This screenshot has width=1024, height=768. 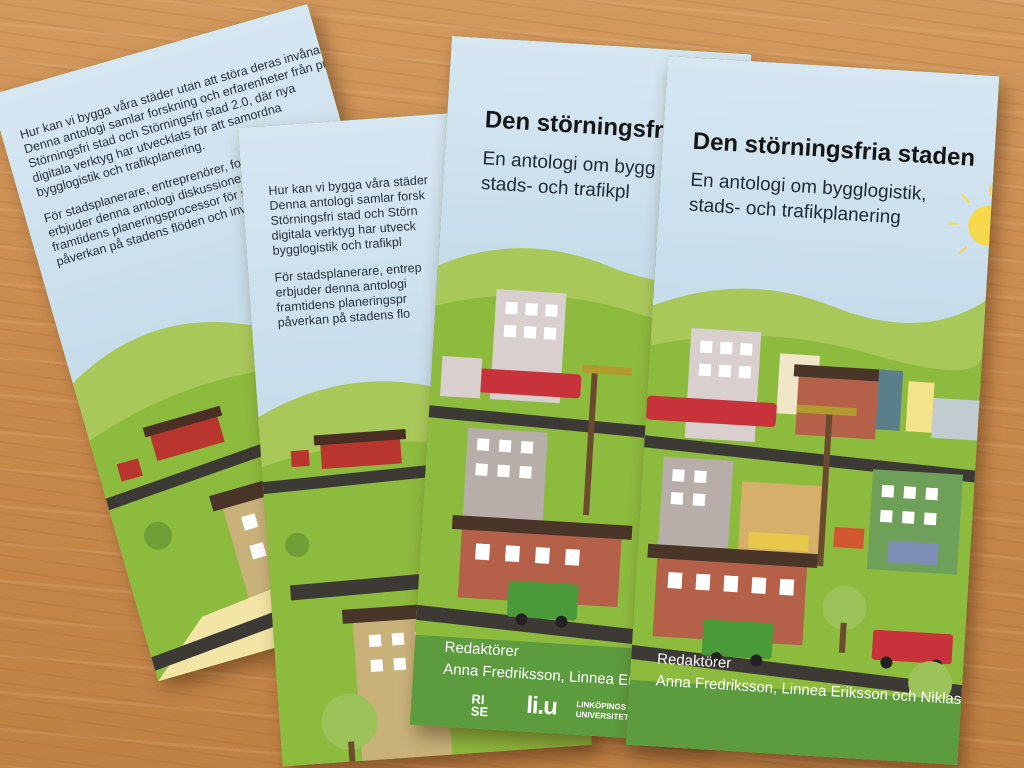 I want to click on cover-subtitle-cropped: En antologi om bygg stads- och trafikpl, so click(x=568, y=176).